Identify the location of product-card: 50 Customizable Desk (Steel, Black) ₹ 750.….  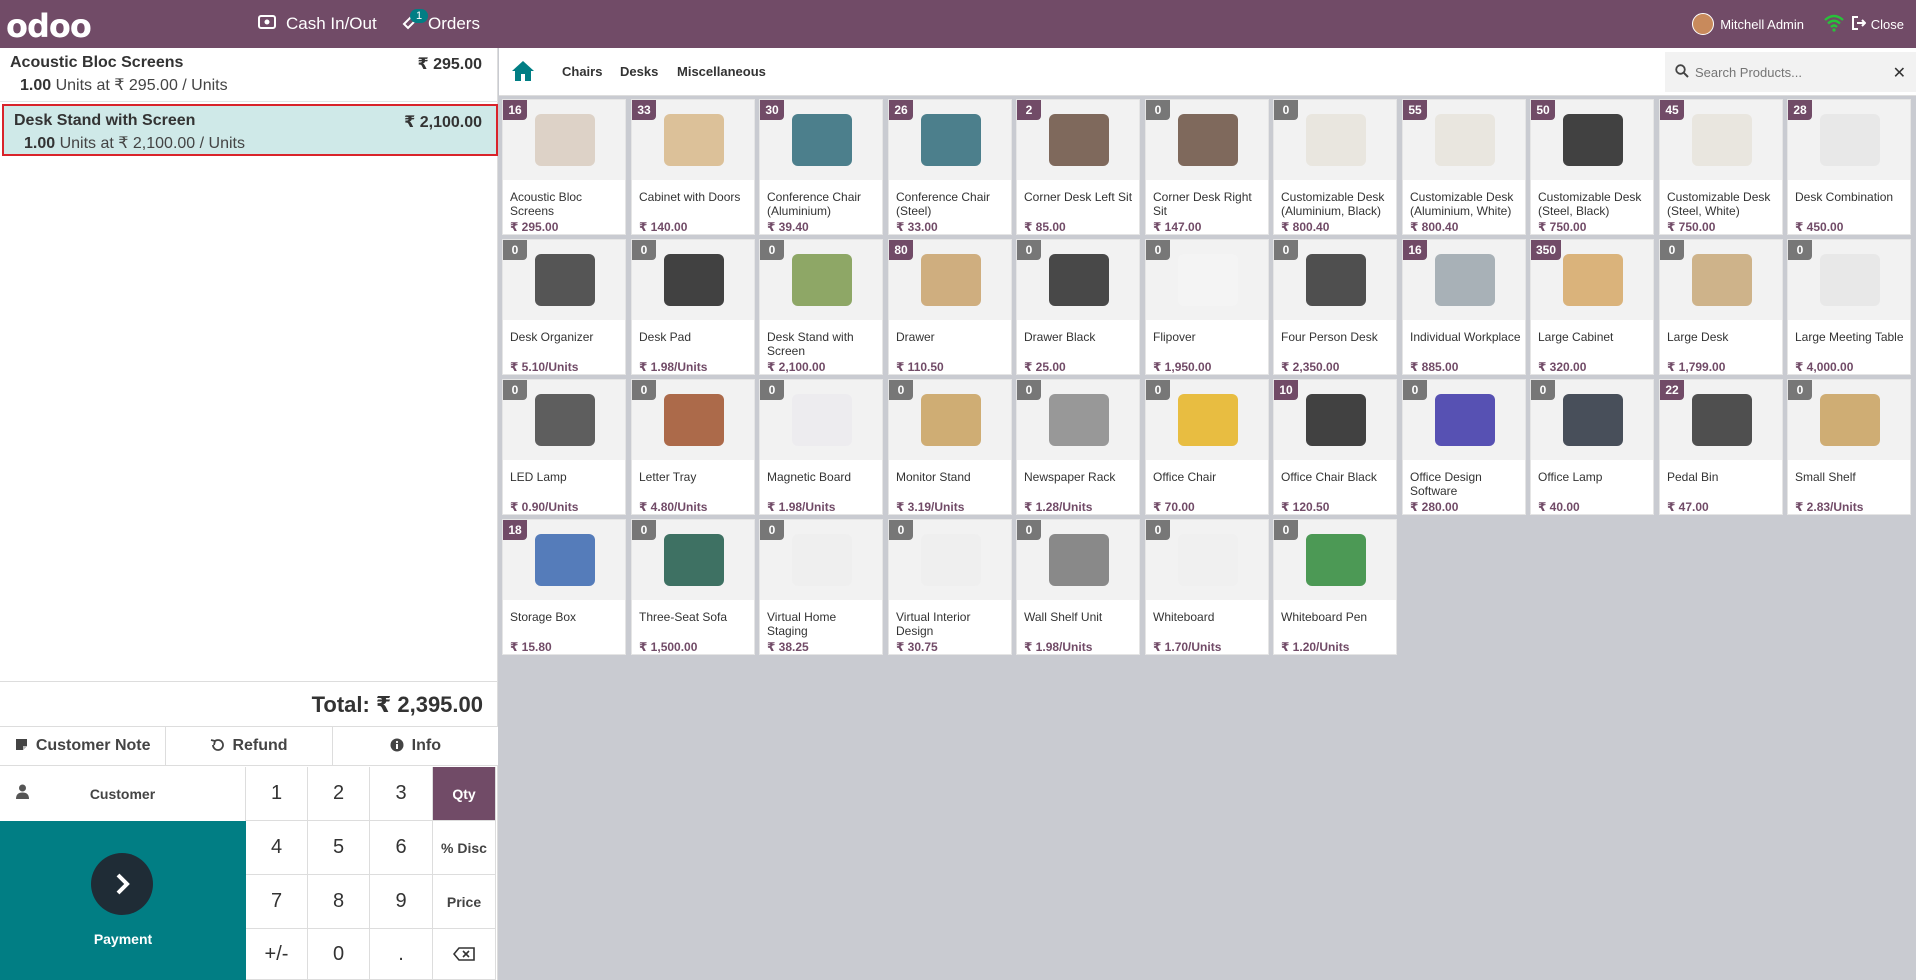
(1592, 167).